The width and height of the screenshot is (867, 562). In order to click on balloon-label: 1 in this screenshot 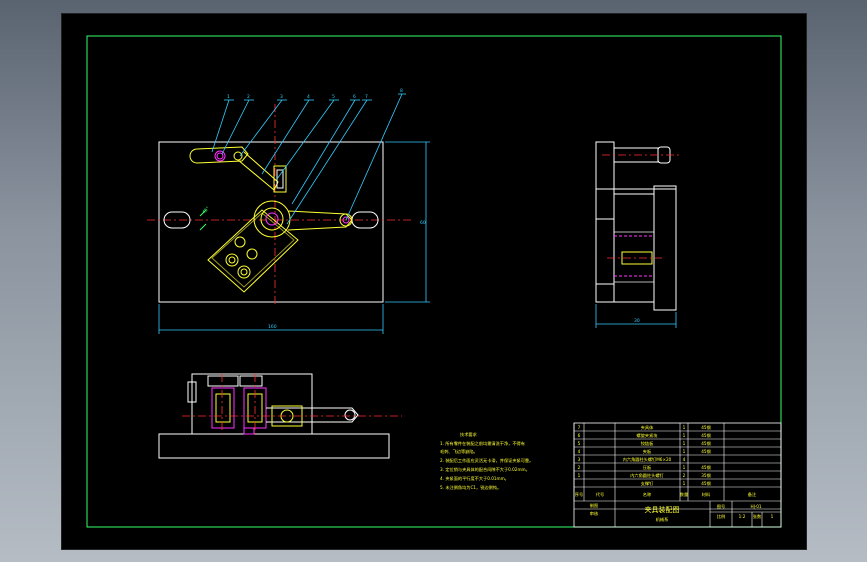, I will do `click(228, 97)`.